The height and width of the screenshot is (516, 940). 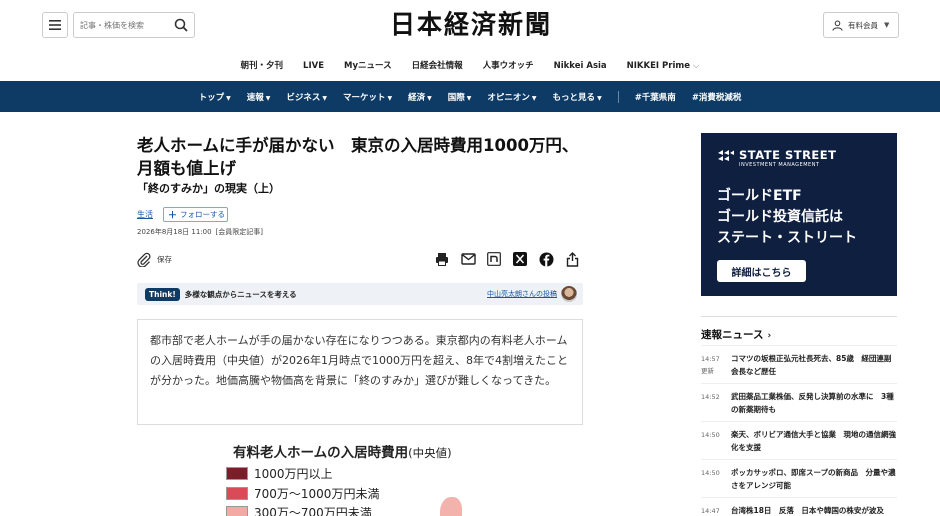 What do you see at coordinates (813, 479) in the screenshot?
I see `news-title: ポッカサッポロ、即席スープの新商品 分量や濃さをアレンジ可能` at bounding box center [813, 479].